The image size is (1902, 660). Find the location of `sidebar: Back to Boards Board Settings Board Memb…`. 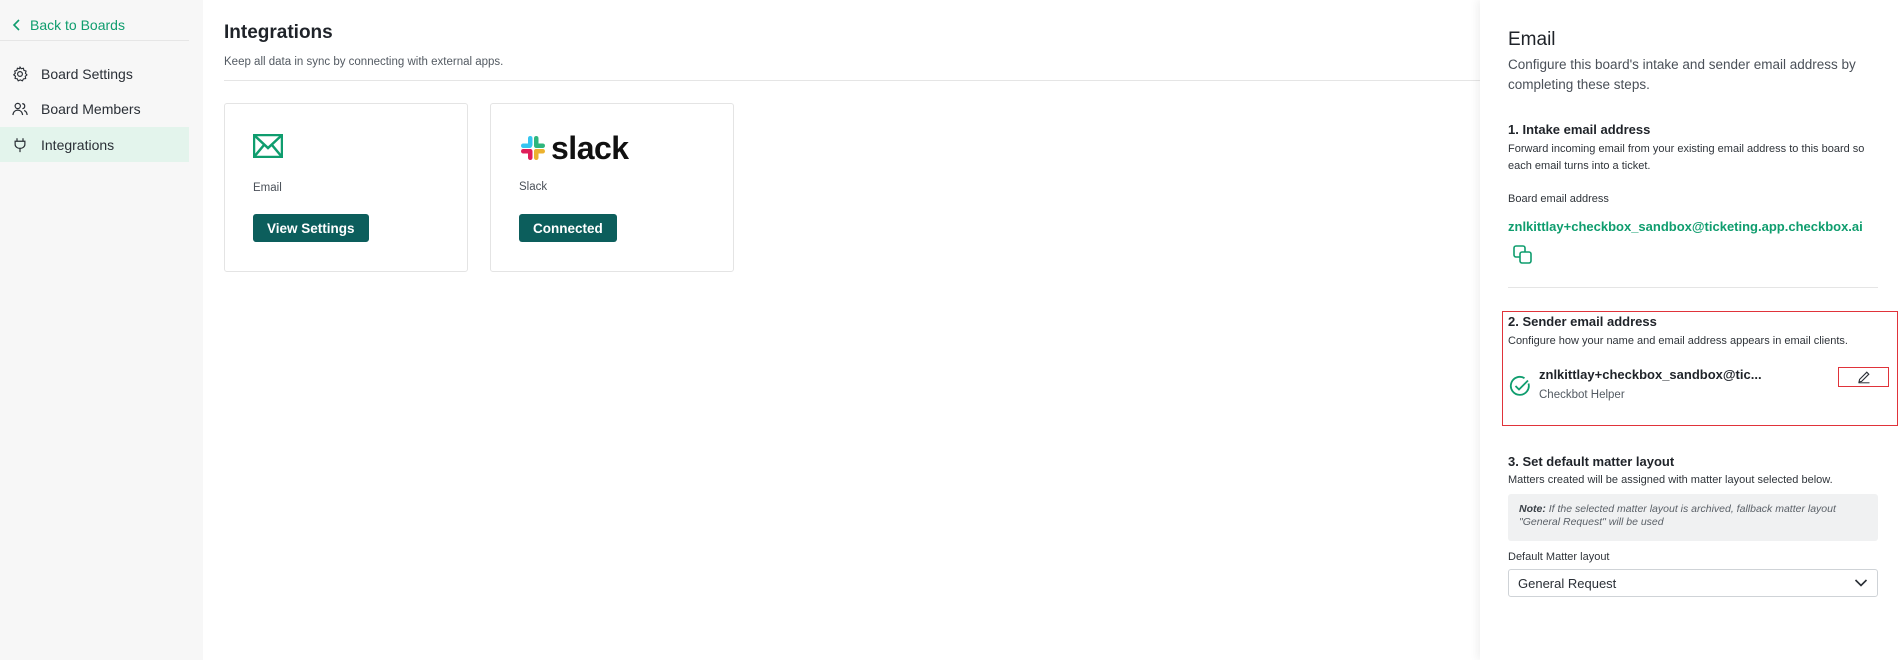

sidebar: Back to Boards Board Settings Board Memb… is located at coordinates (101, 330).